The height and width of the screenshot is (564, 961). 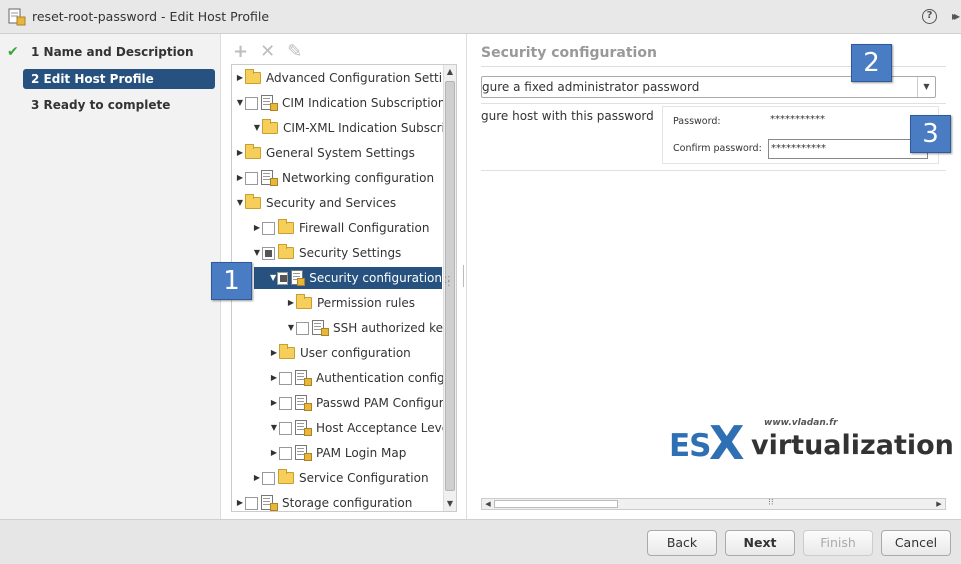 I want to click on scroll-up-icon: ▲, so click(x=450, y=72).